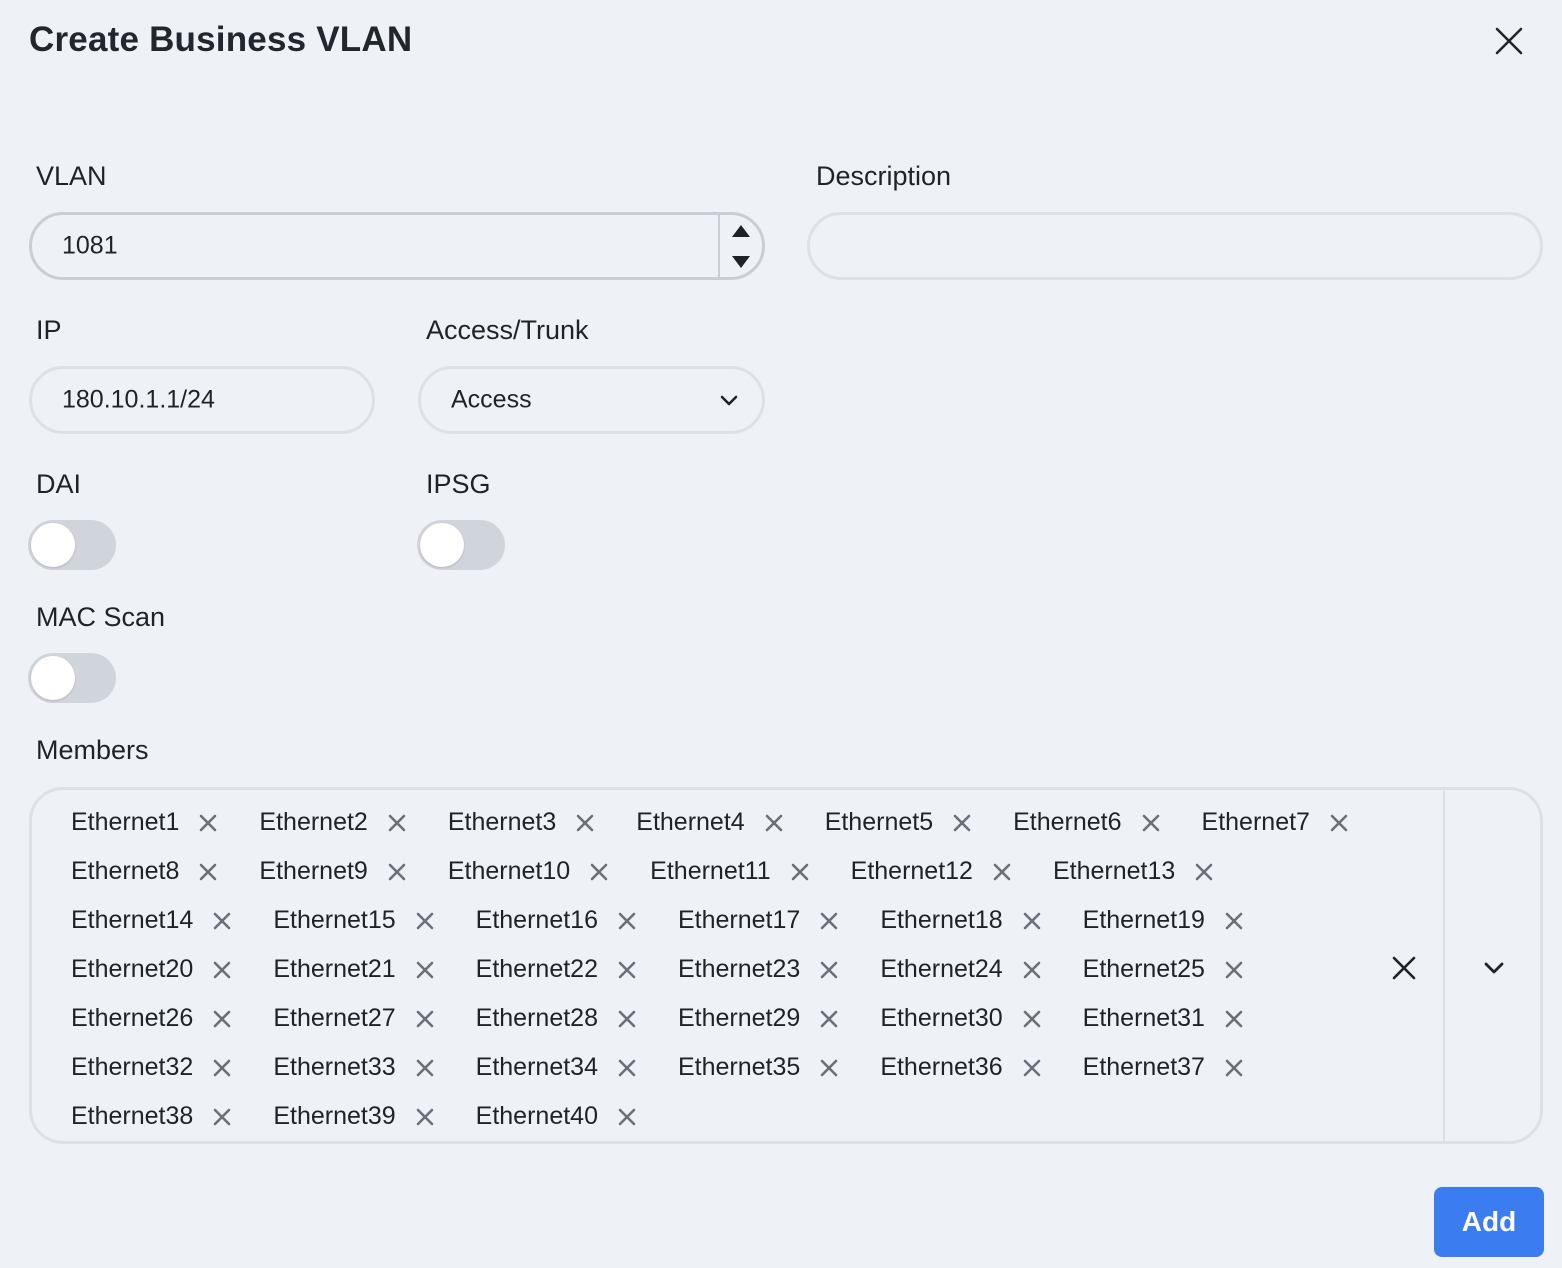 This screenshot has height=1268, width=1562. I want to click on vlan-value: 1081, so click(90, 245).